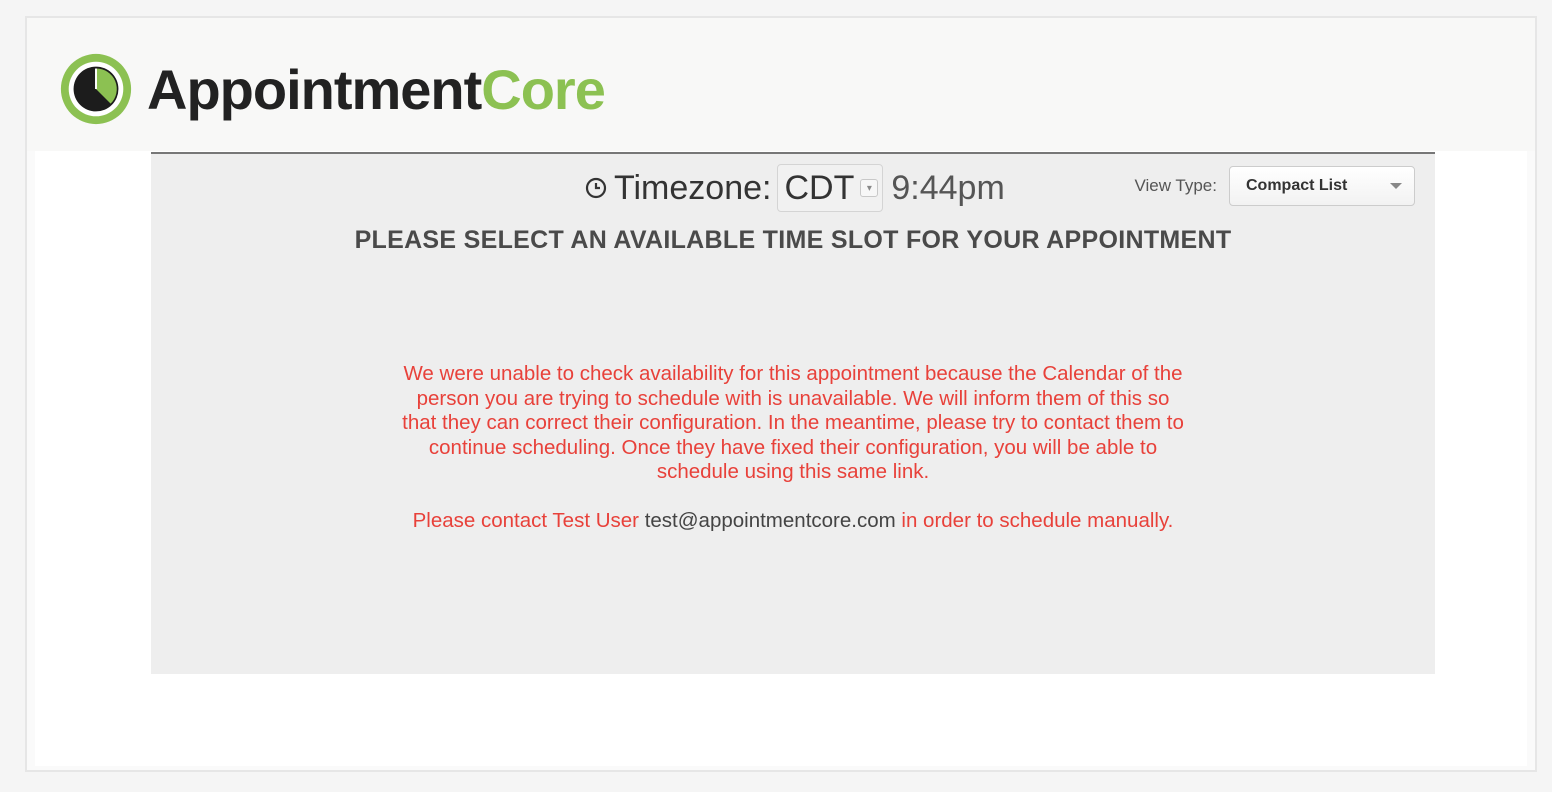  Describe the element at coordinates (1396, 186) in the screenshot. I see `chevron-down-icon` at that location.